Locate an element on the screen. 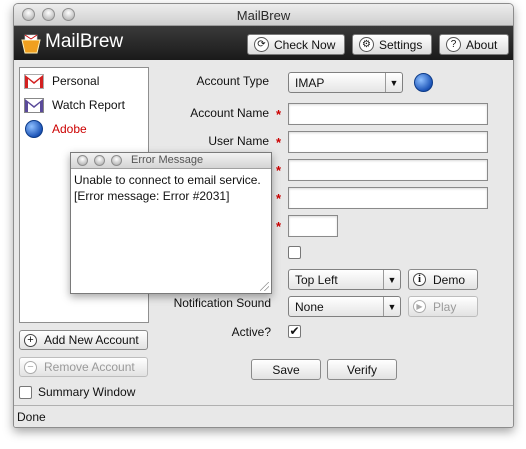  save-label: Save is located at coordinates (286, 369).